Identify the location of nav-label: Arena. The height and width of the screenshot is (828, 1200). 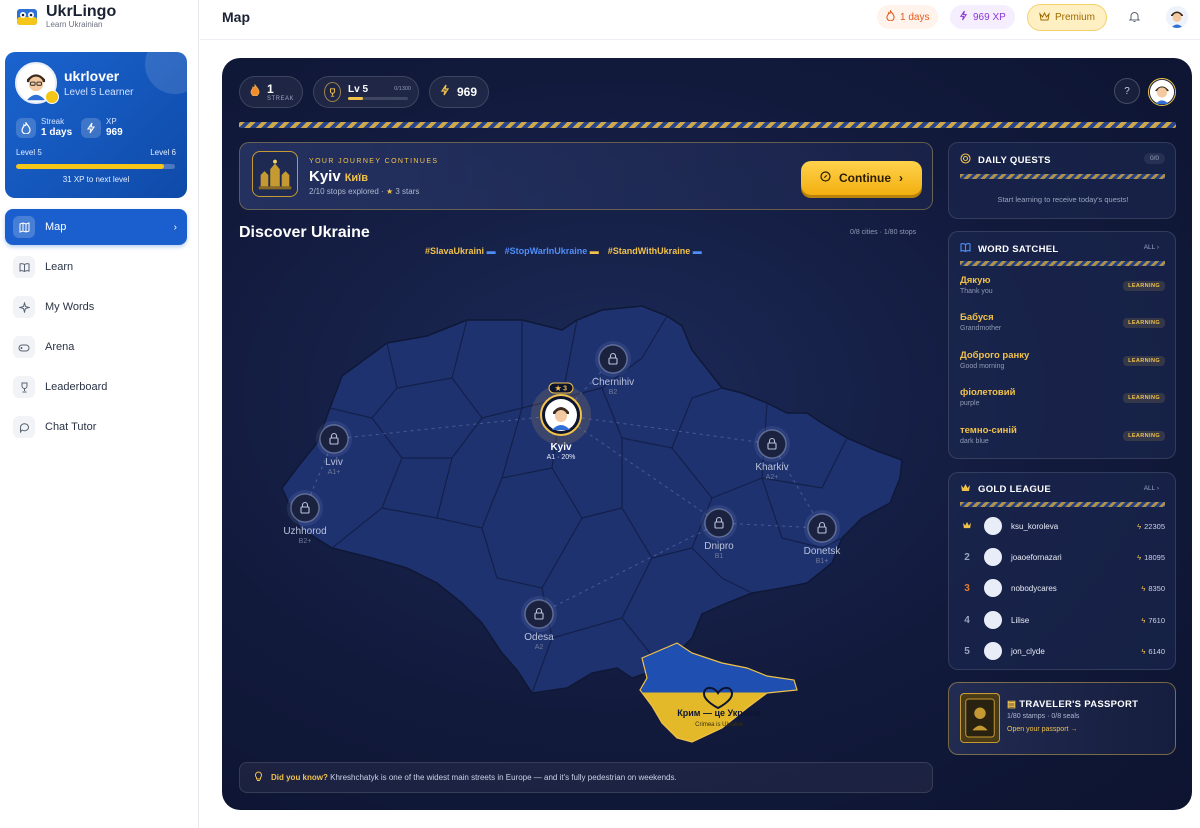
(60, 347).